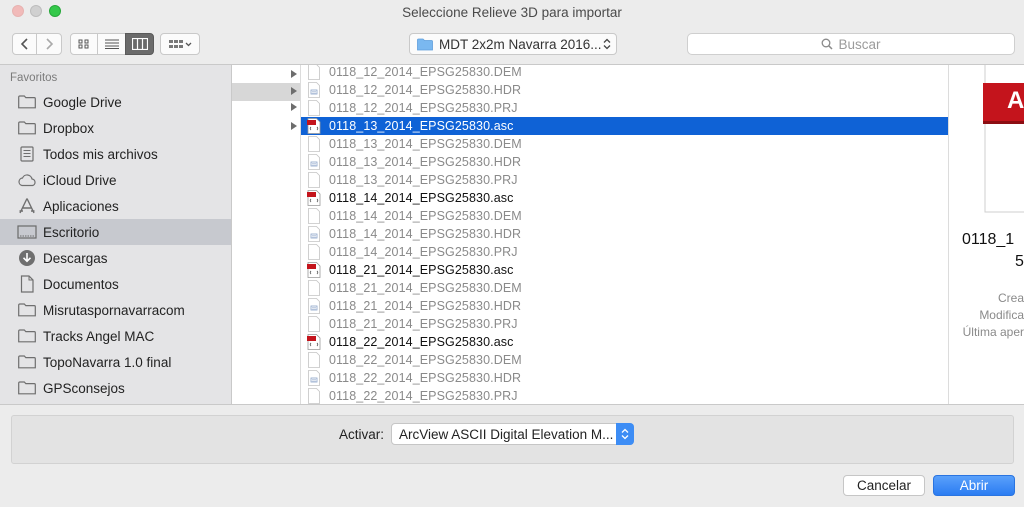  I want to click on file-name: 0118_13_2014_EPSG25830.asc, so click(421, 126).